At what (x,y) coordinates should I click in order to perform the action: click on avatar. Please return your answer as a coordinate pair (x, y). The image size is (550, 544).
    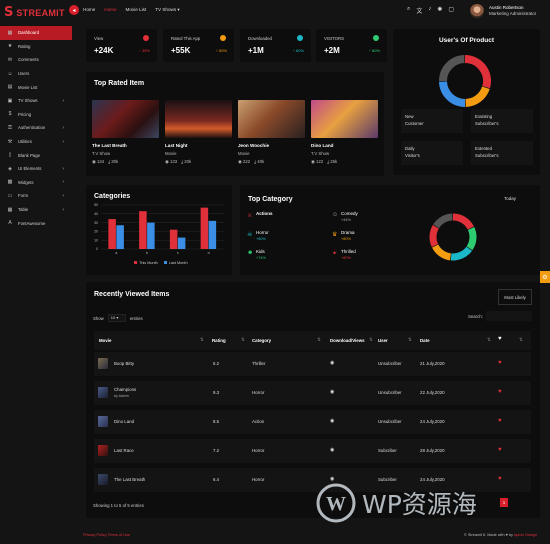
    Looking at the image, I should click on (477, 11).